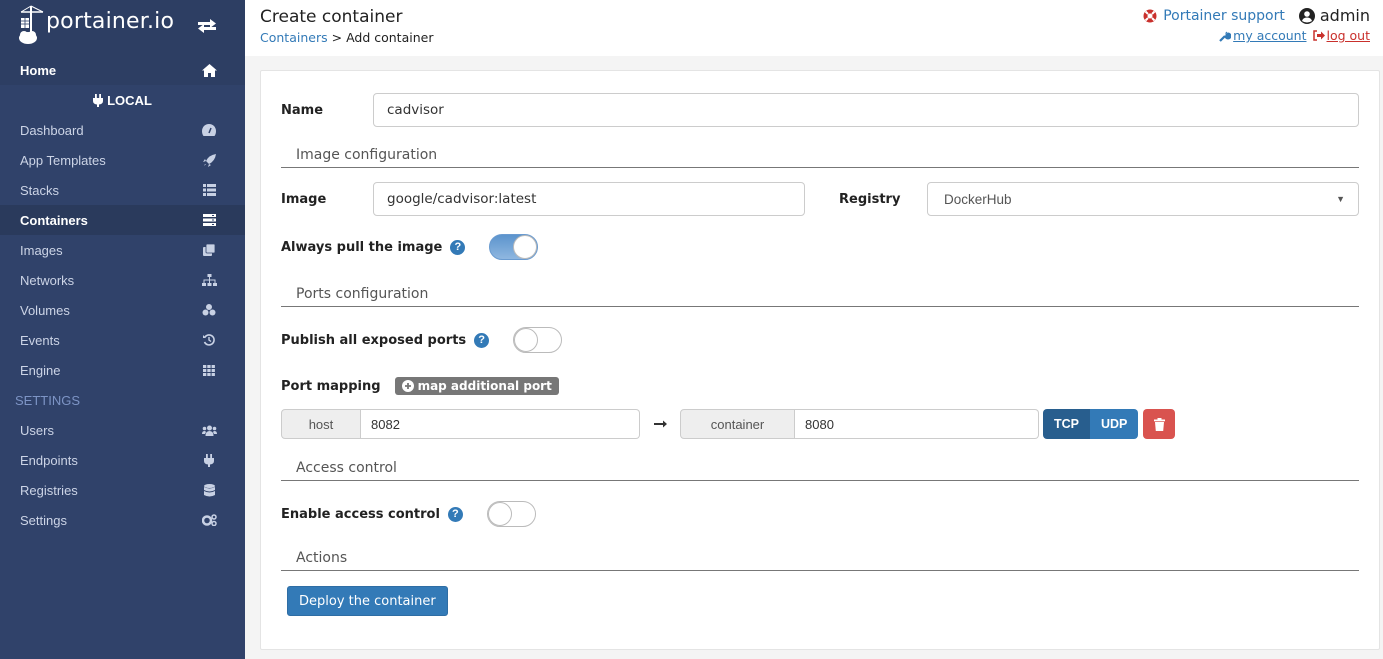 Image resolution: width=1383 pixels, height=659 pixels. Describe the element at coordinates (122, 220) in the screenshot. I see `sidebar-item-containers: Containers` at that location.